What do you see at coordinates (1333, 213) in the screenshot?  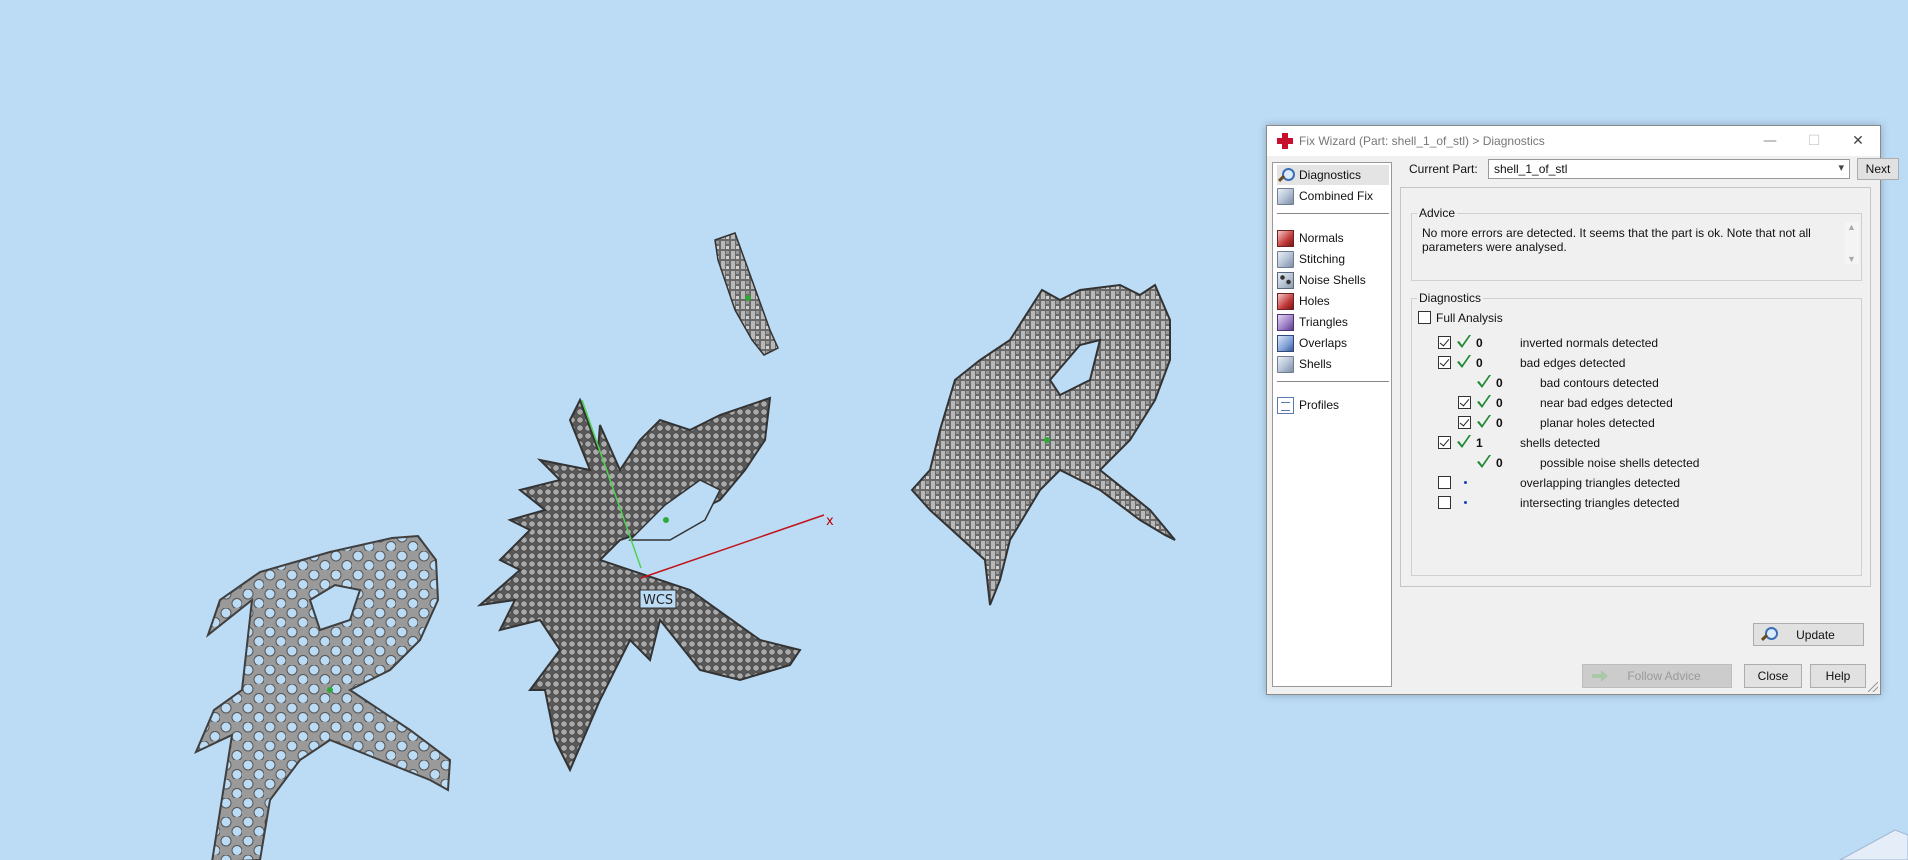 I see `nav-divider` at bounding box center [1333, 213].